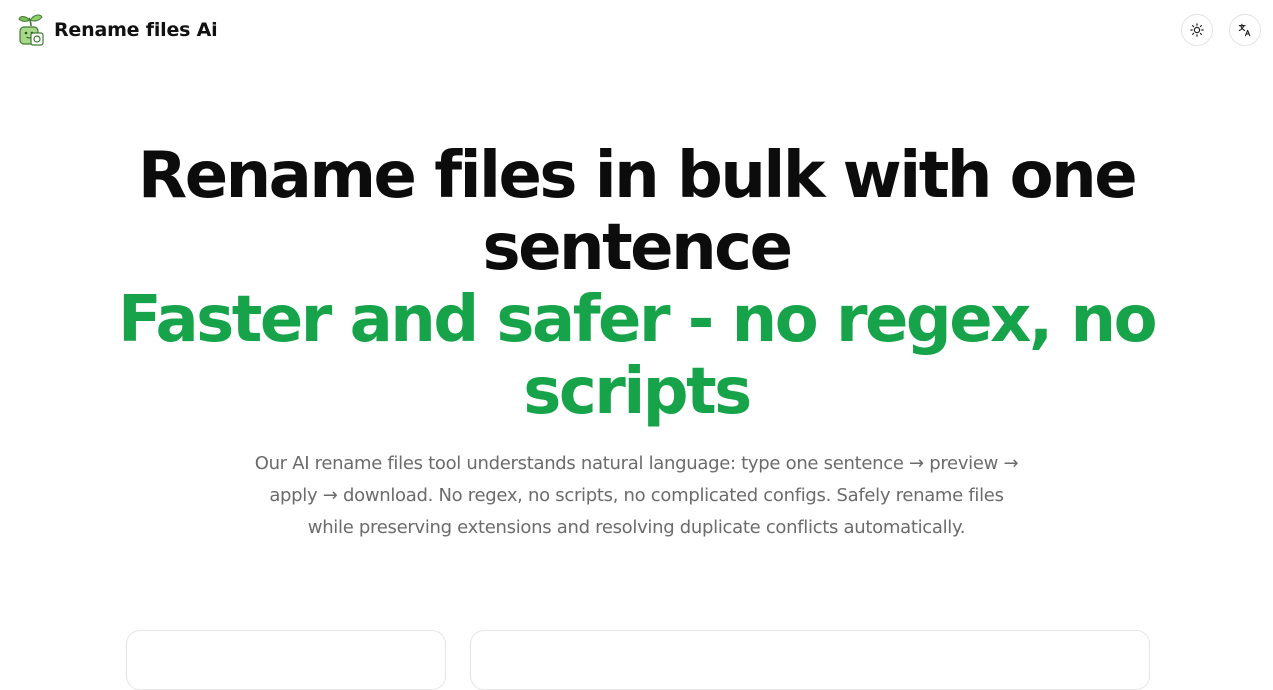 The height and width of the screenshot is (690, 1273). I want to click on translate-icon, so click(1244, 30).